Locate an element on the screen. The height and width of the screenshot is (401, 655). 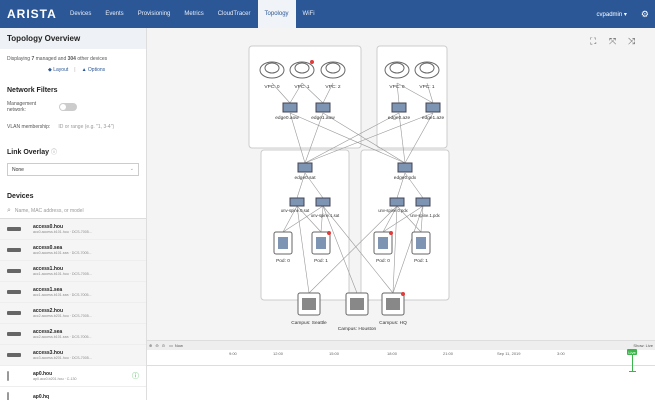
switch-label: unv-spine.0.sat is located at coordinates (295, 210).